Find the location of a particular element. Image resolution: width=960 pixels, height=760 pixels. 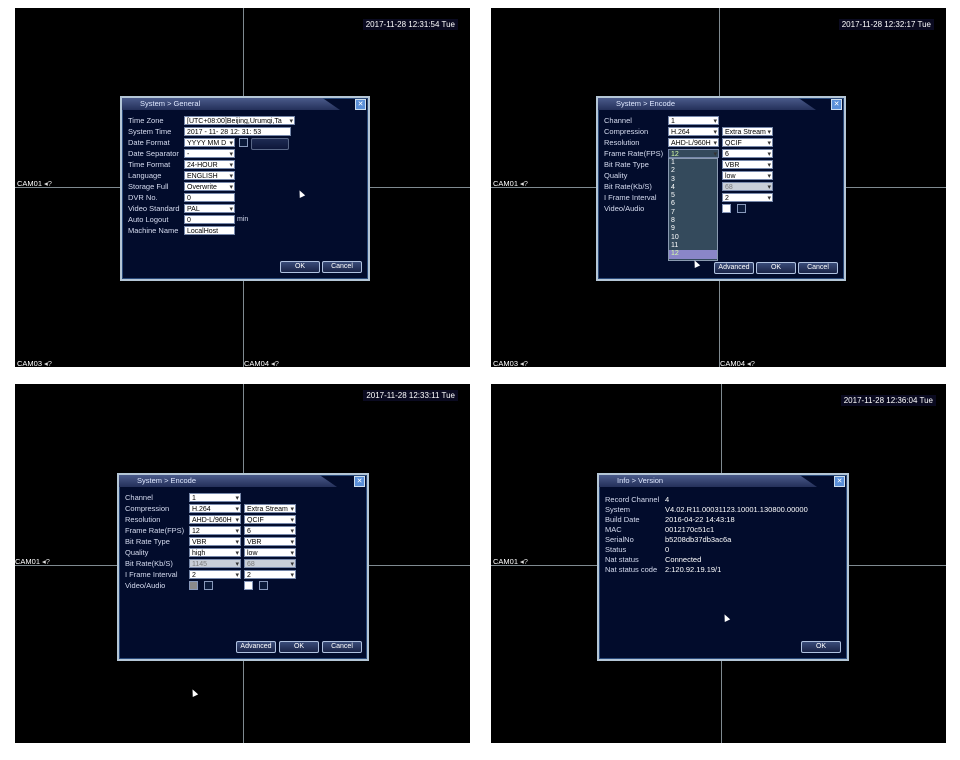

value-mac: 0012170c51c1 is located at coordinates (690, 529).